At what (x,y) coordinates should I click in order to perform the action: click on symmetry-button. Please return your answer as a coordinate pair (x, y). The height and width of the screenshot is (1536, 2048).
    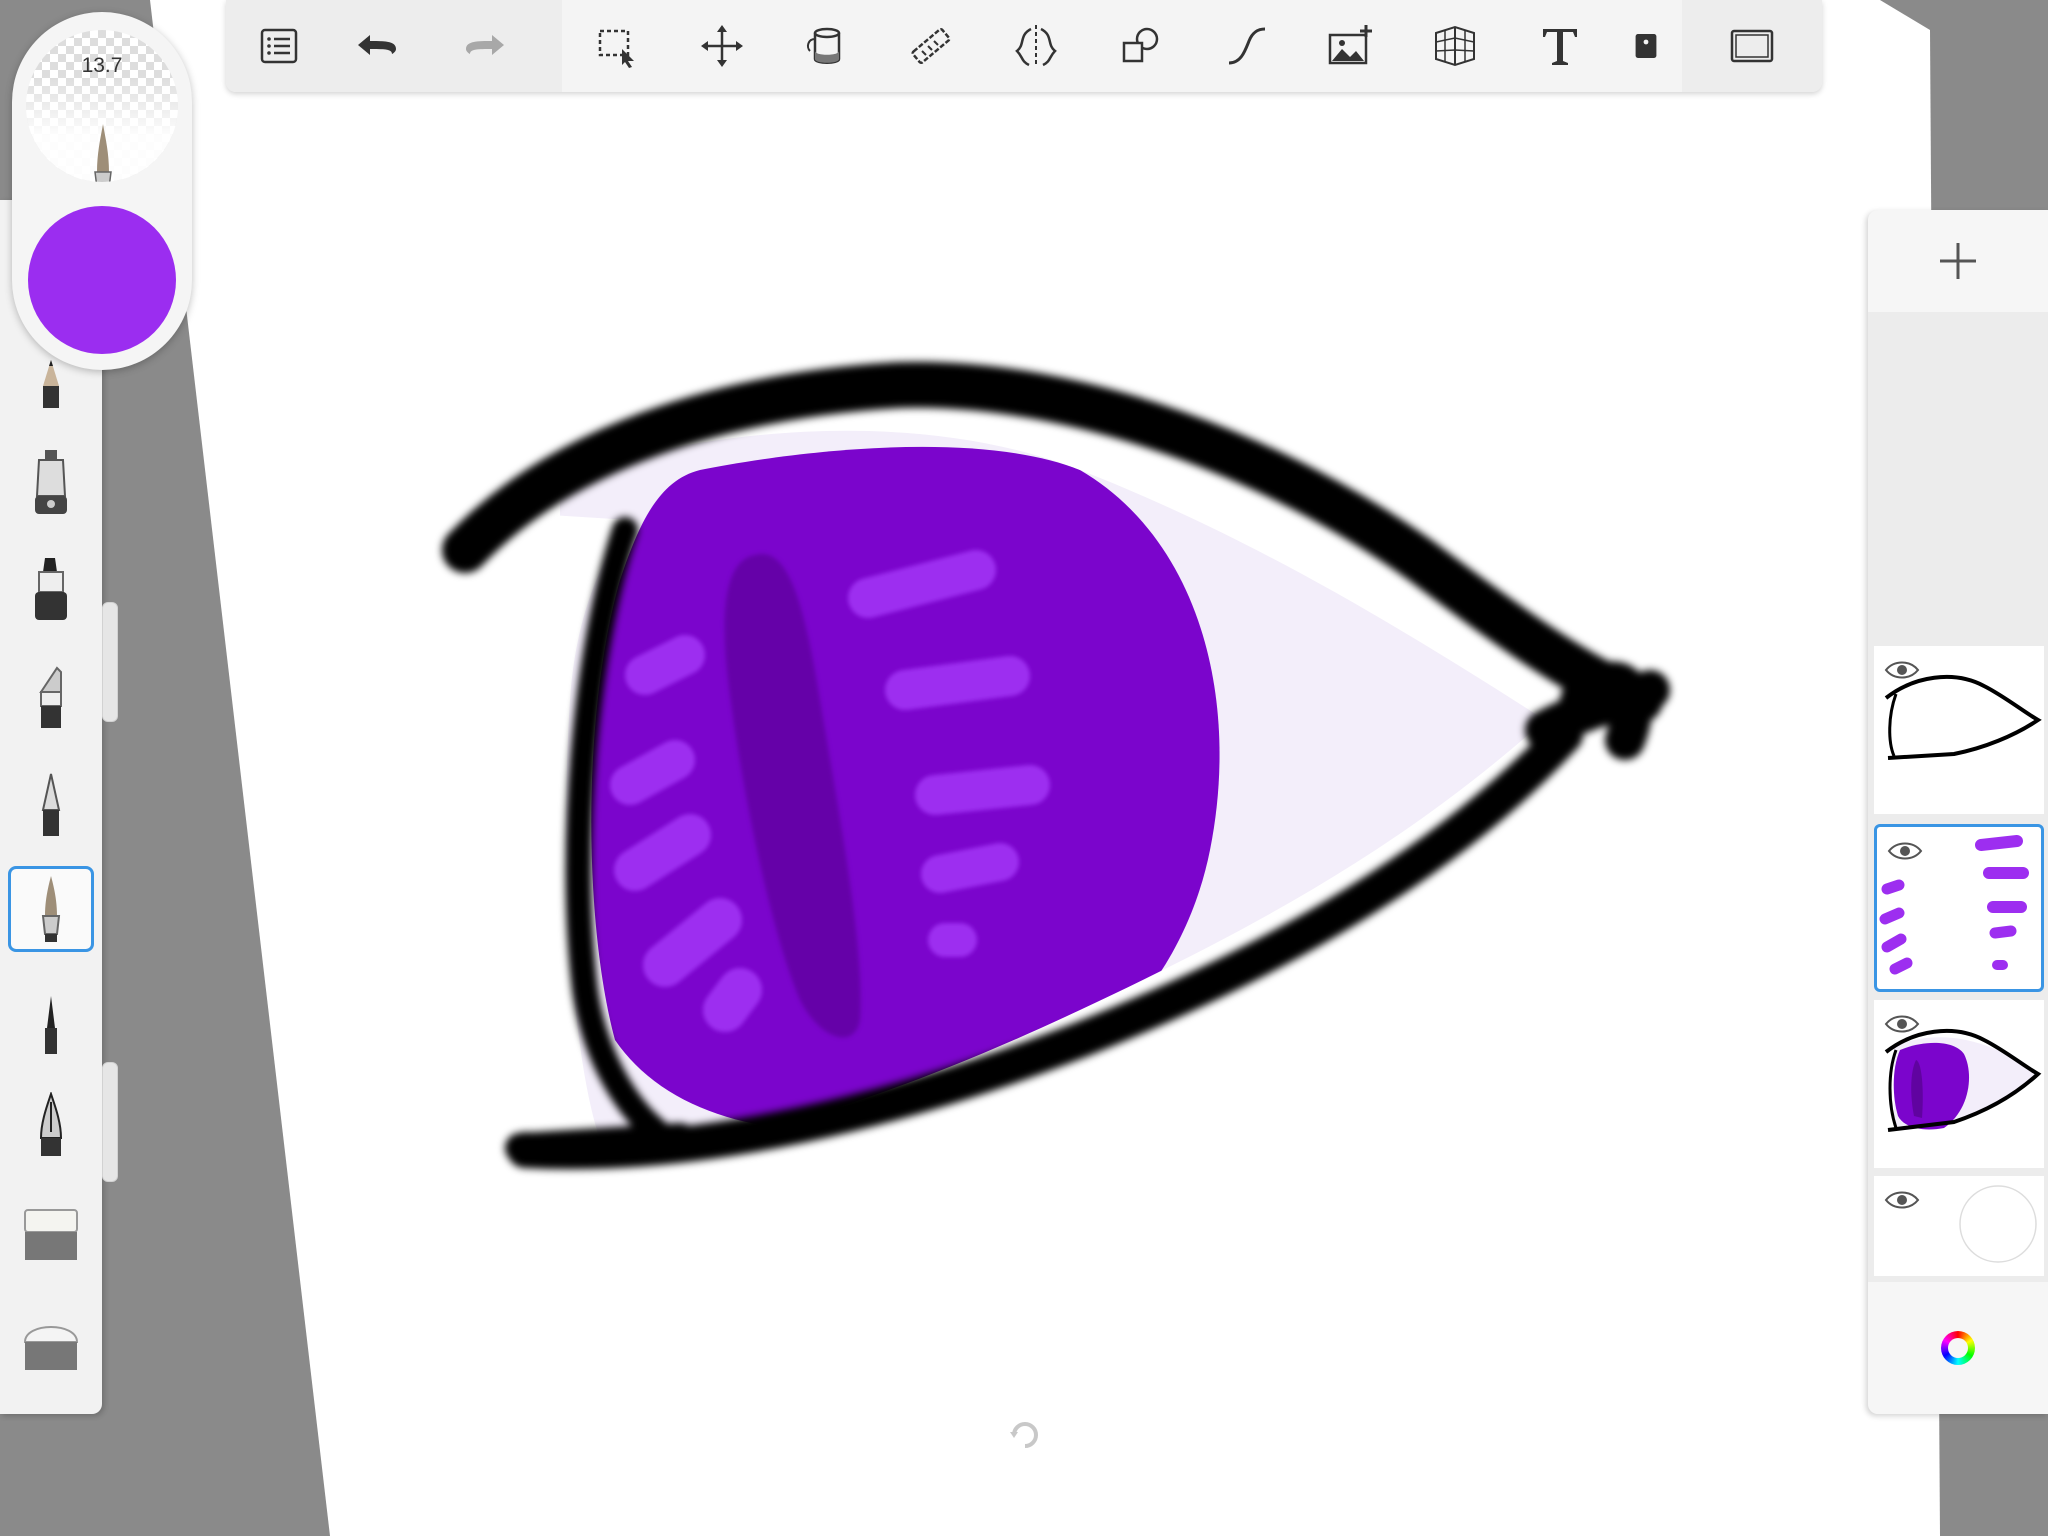
    Looking at the image, I should click on (1036, 46).